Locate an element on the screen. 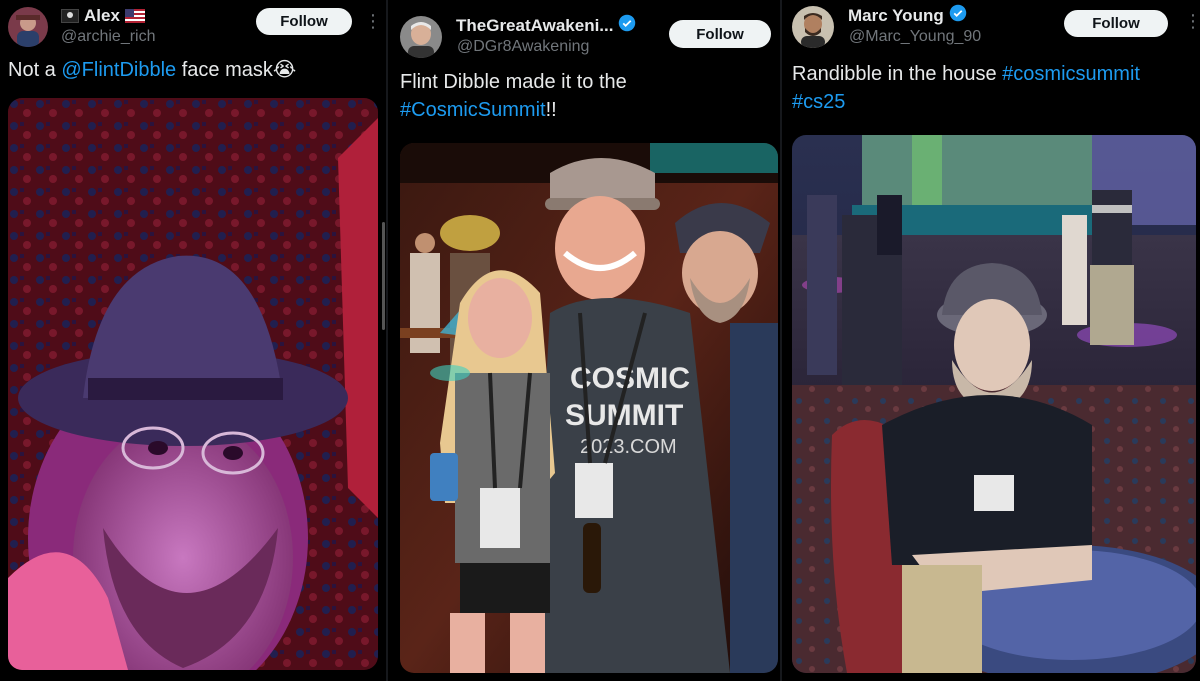 The width and height of the screenshot is (1200, 681). display-name: Marc Young is located at coordinates (907, 15).